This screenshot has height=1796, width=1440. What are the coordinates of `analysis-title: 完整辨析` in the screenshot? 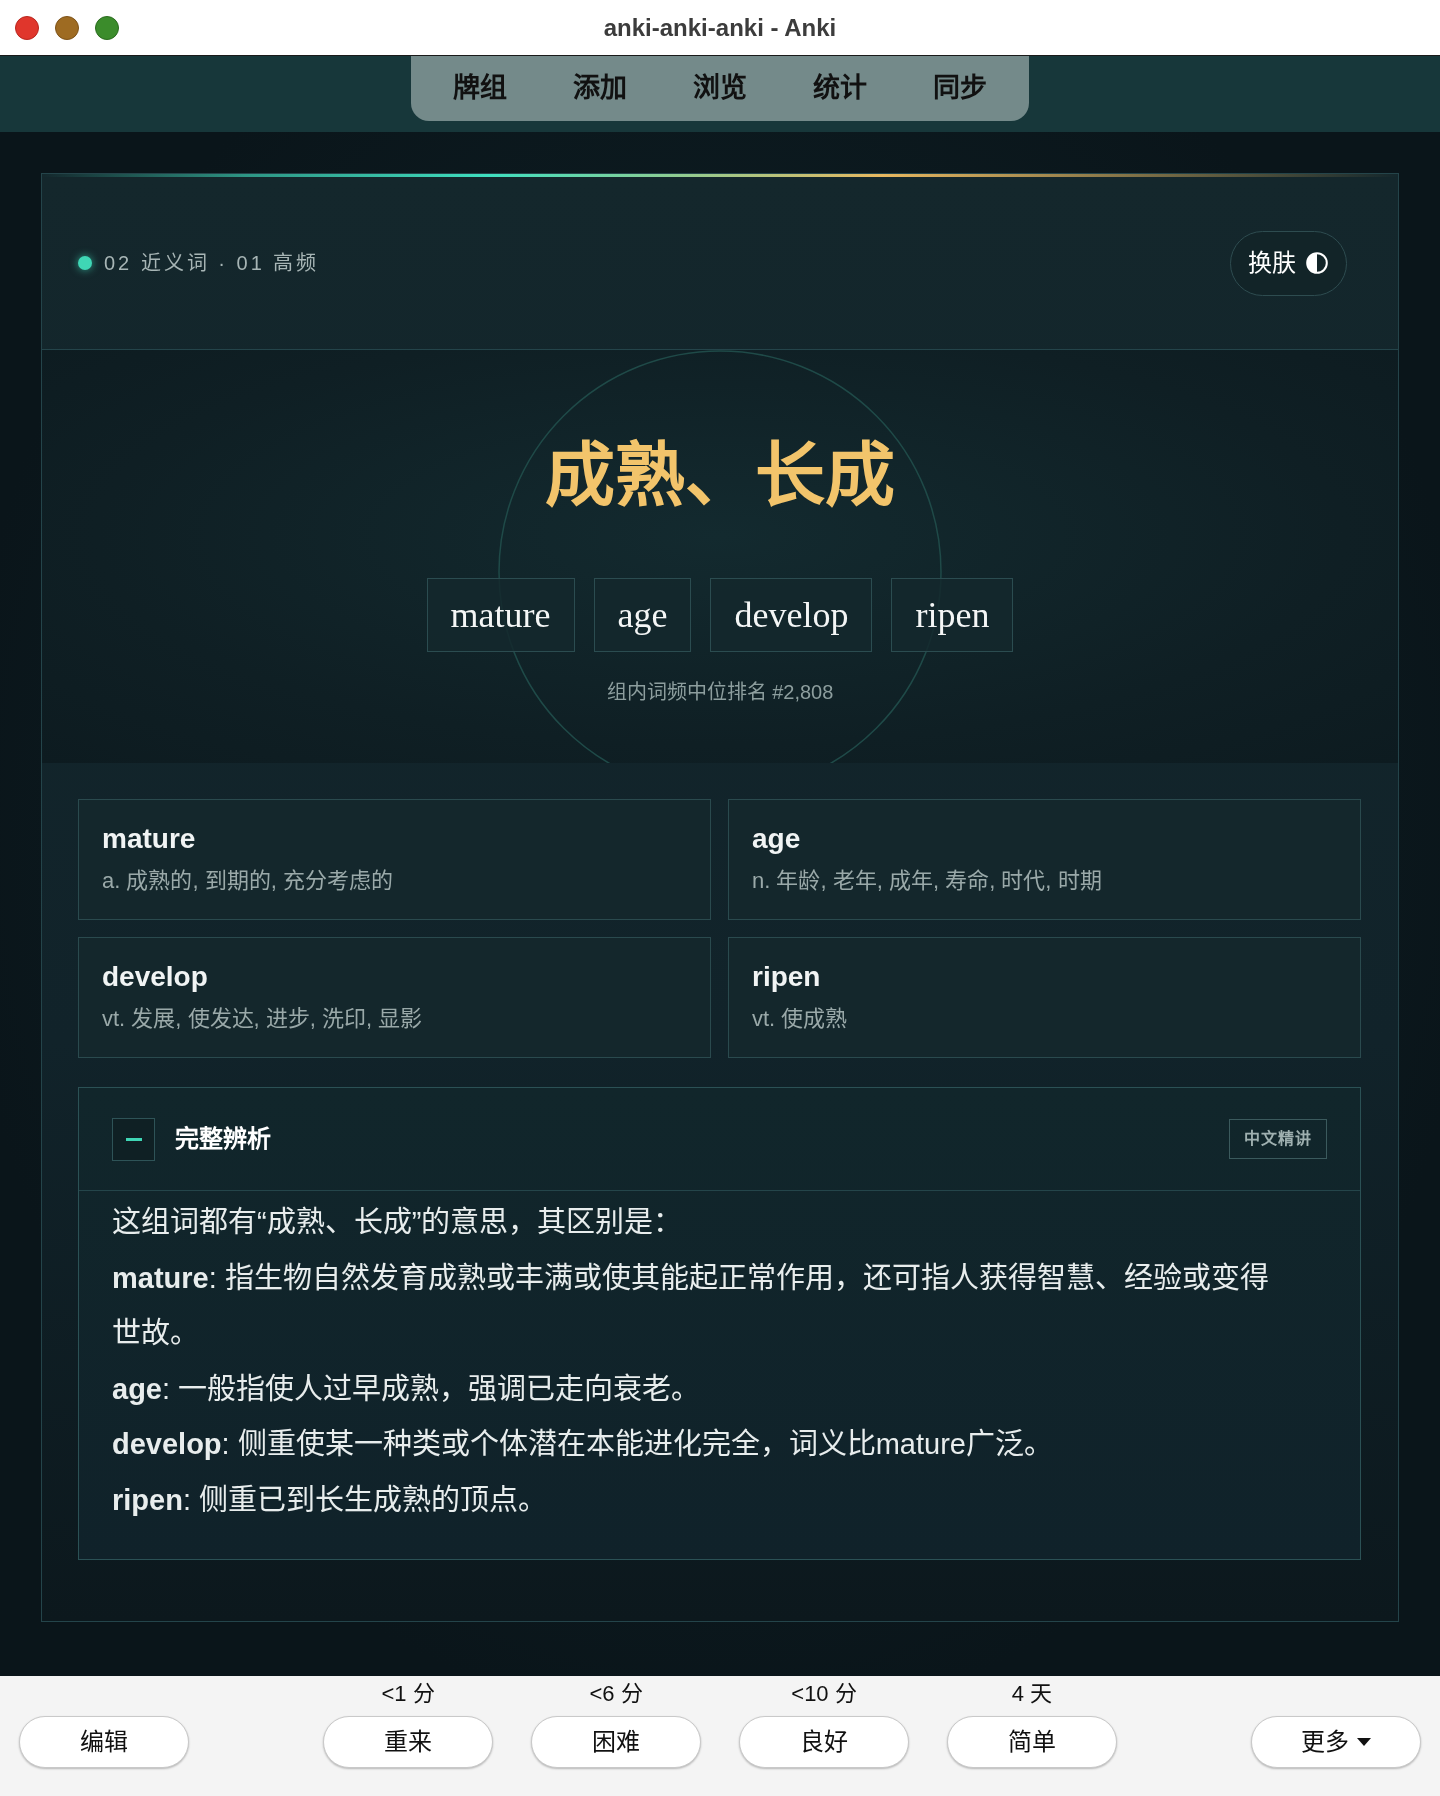 It's located at (223, 1139).